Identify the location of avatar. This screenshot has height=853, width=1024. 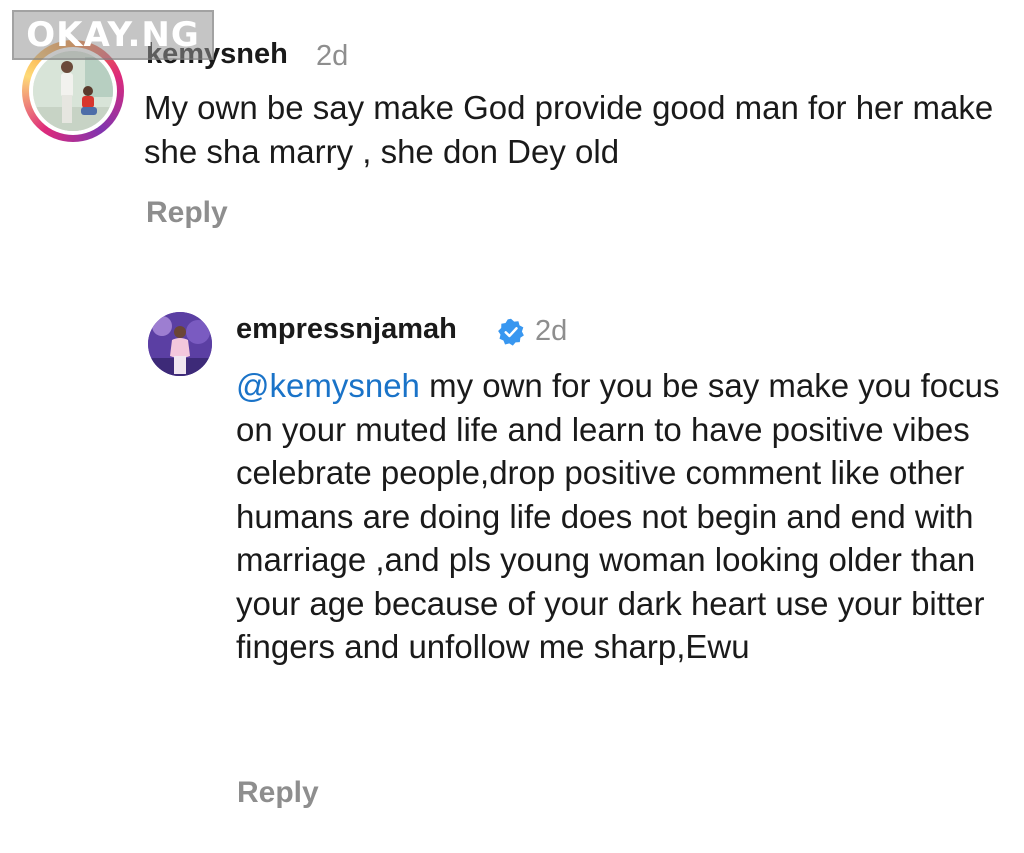
(180, 344).